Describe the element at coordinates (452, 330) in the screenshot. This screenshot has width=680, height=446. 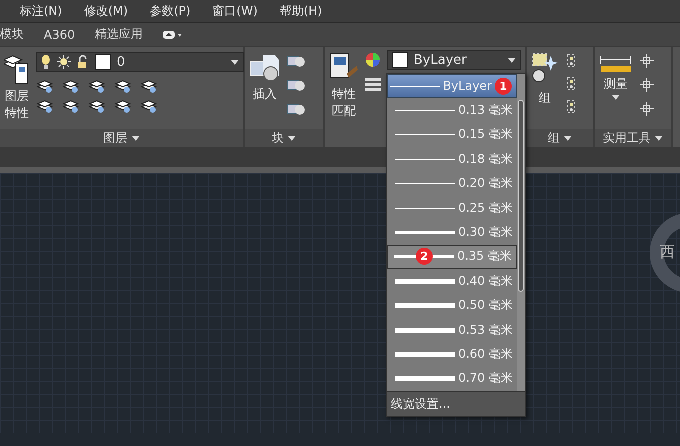
I see `lineweight-option: 0.53 毫米` at that location.